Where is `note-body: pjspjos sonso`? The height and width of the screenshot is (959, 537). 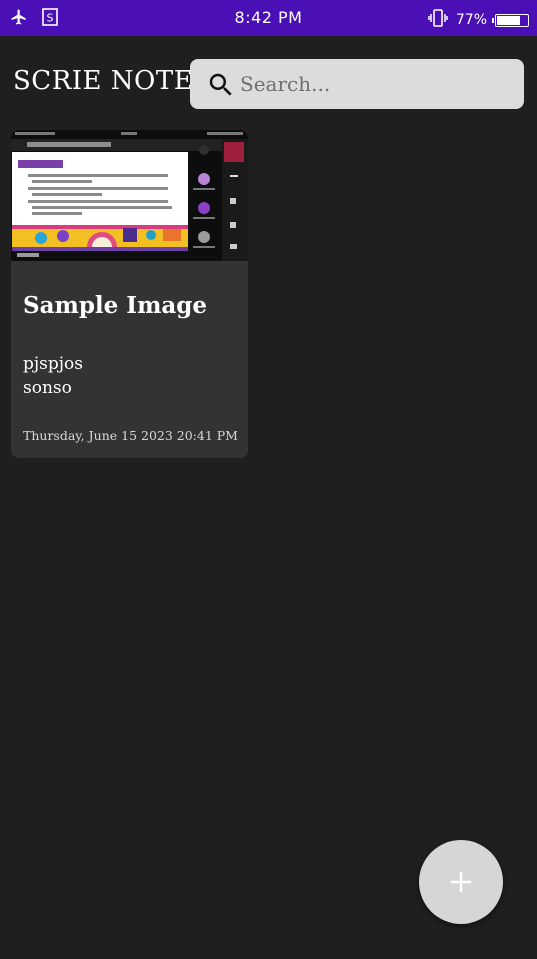
note-body: pjspjos sonso is located at coordinates (53, 376).